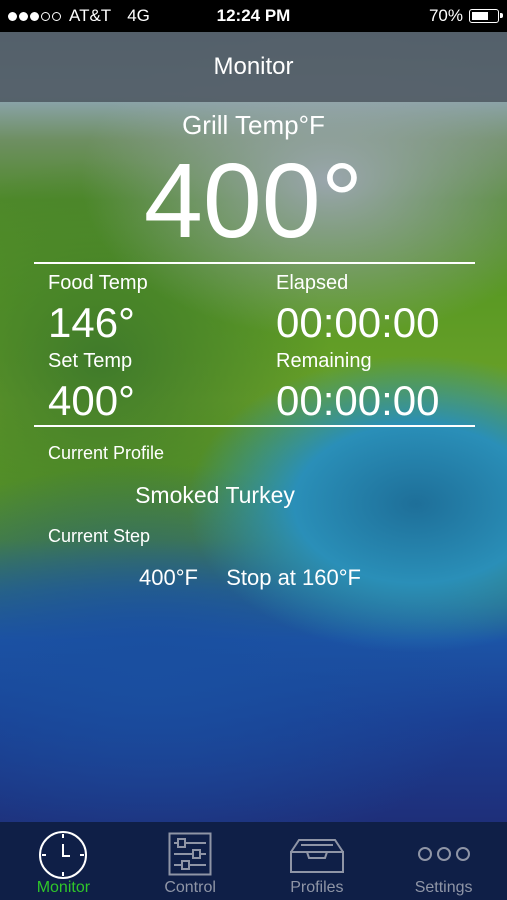 The height and width of the screenshot is (900, 507). Describe the element at coordinates (444, 856) in the screenshot. I see `more-dots-icon` at that location.